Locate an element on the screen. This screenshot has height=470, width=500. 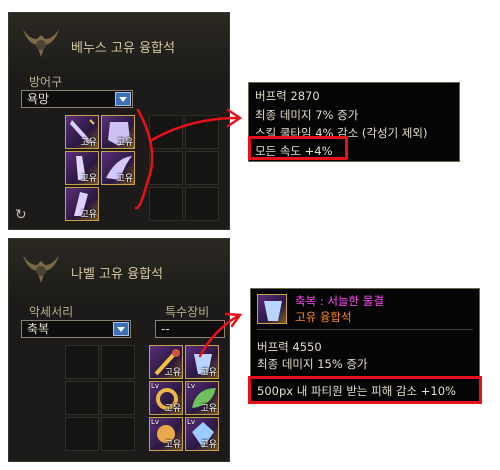
special-dropdown: -- is located at coordinates (190, 329).